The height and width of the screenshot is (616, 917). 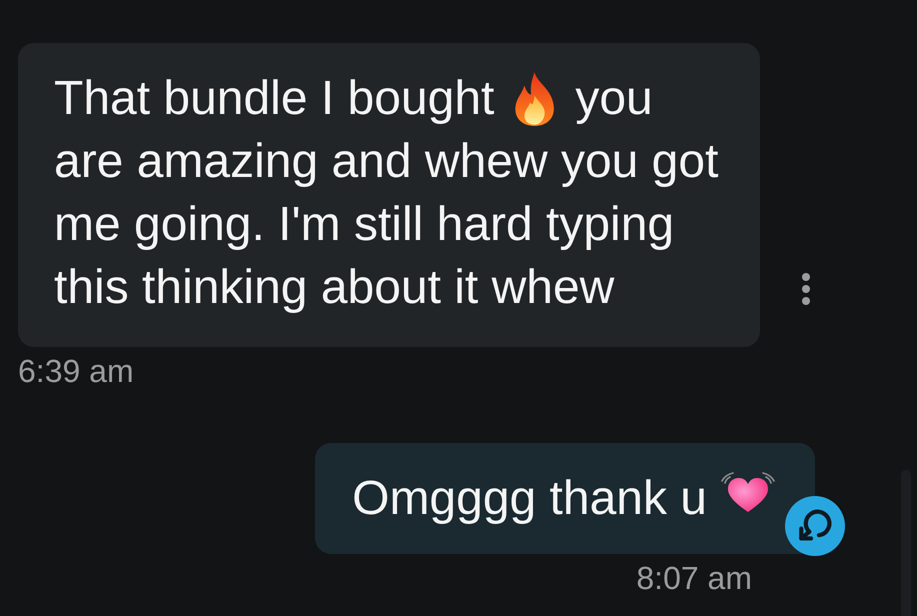 What do you see at coordinates (614, 99) in the screenshot?
I see `message-text: you` at bounding box center [614, 99].